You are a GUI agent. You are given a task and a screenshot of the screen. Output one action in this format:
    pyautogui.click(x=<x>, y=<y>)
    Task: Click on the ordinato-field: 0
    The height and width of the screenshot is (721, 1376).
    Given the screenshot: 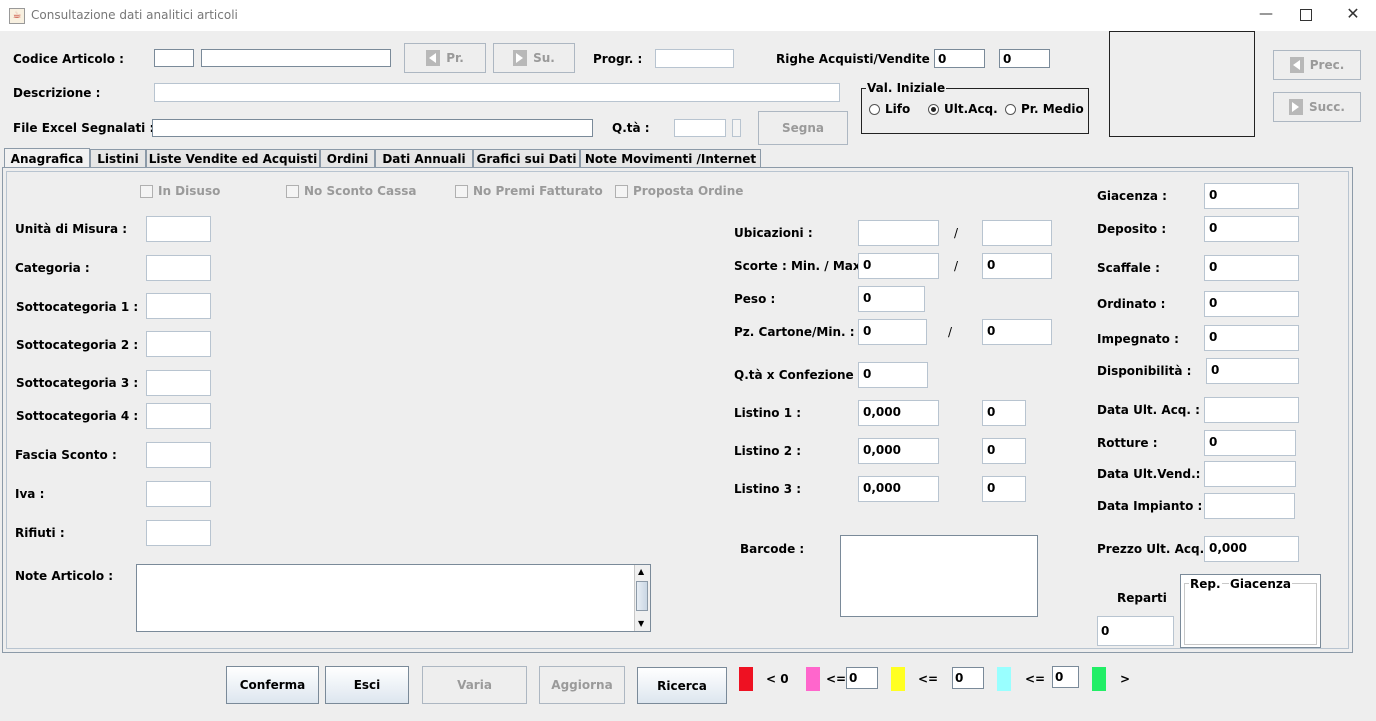 What is the action you would take?
    pyautogui.click(x=1251, y=304)
    